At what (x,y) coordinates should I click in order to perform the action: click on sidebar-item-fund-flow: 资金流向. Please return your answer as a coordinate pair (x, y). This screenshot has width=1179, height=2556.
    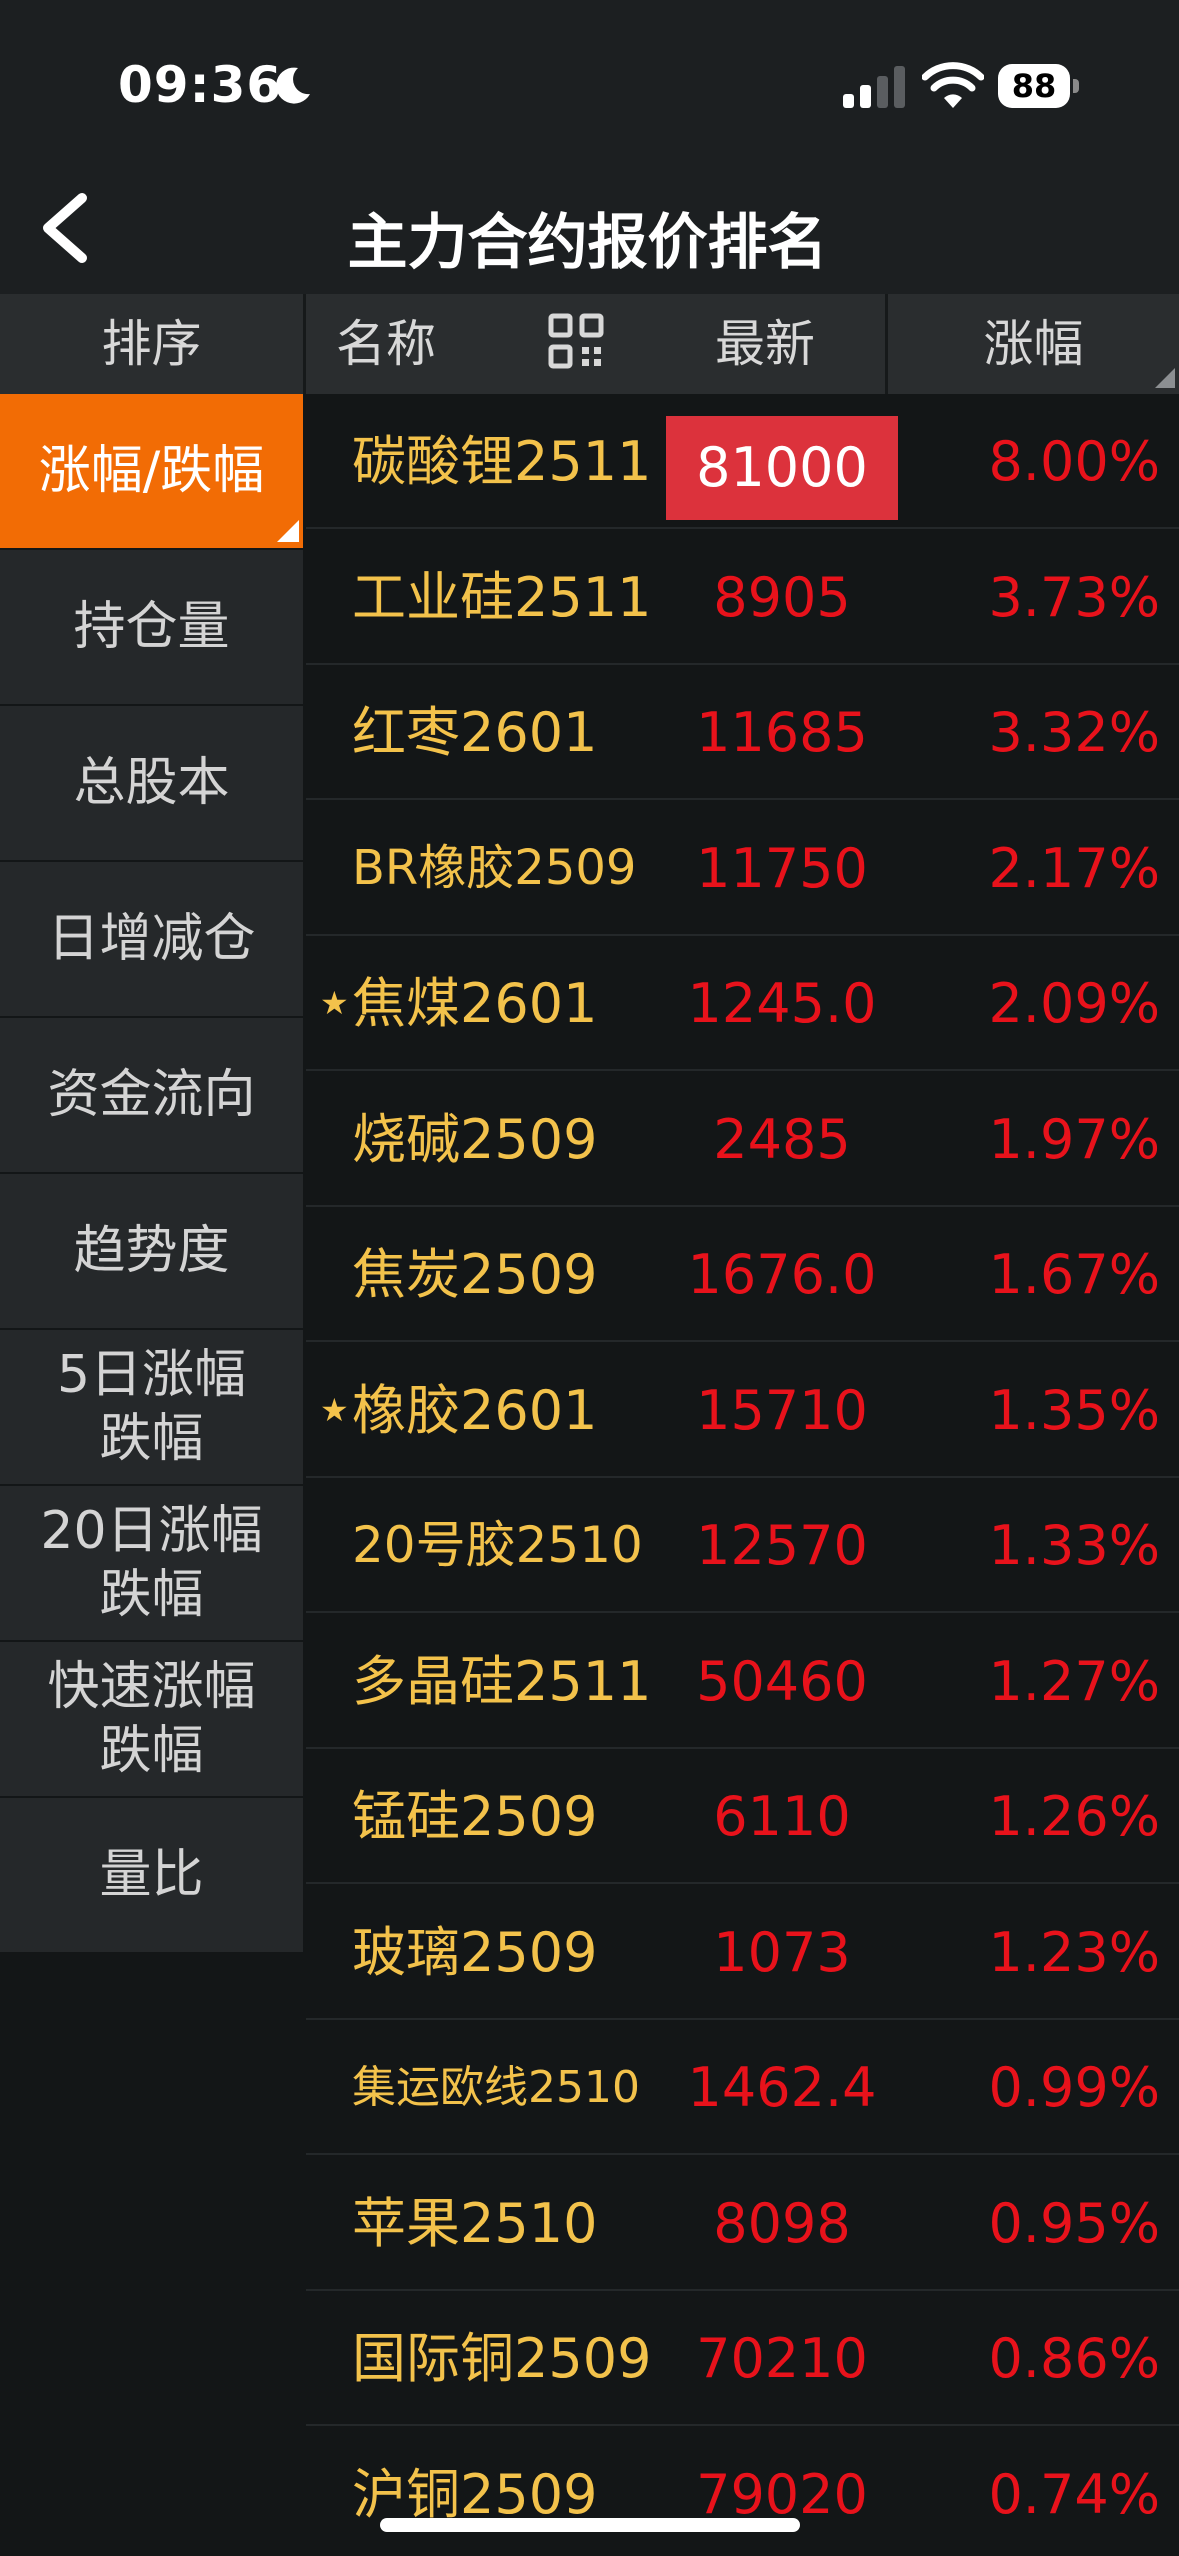
    Looking at the image, I should click on (151, 1096).